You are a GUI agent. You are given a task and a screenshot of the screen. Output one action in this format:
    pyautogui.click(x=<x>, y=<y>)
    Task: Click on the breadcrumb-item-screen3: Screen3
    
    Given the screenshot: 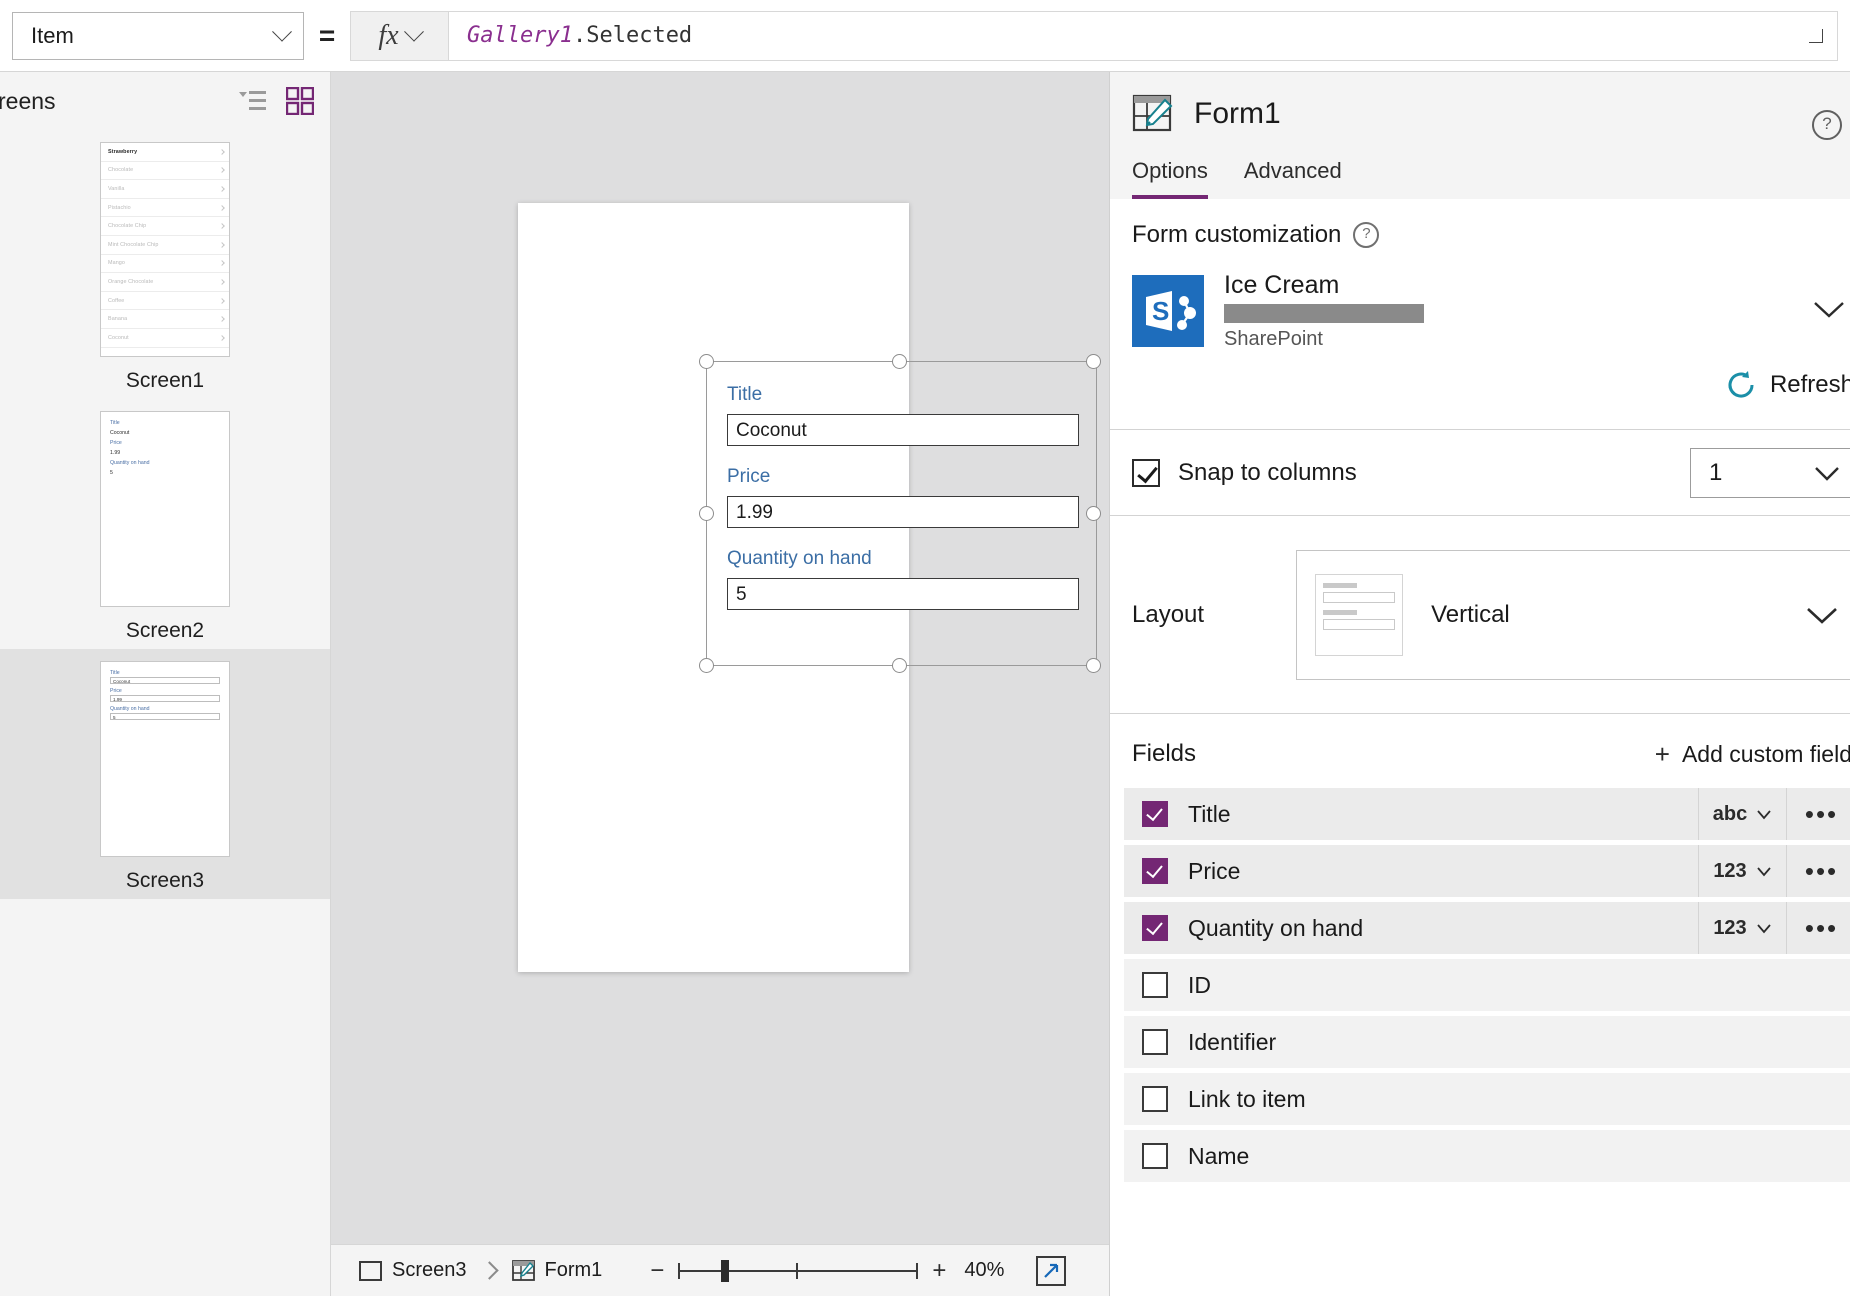 What is the action you would take?
    pyautogui.click(x=413, y=1270)
    